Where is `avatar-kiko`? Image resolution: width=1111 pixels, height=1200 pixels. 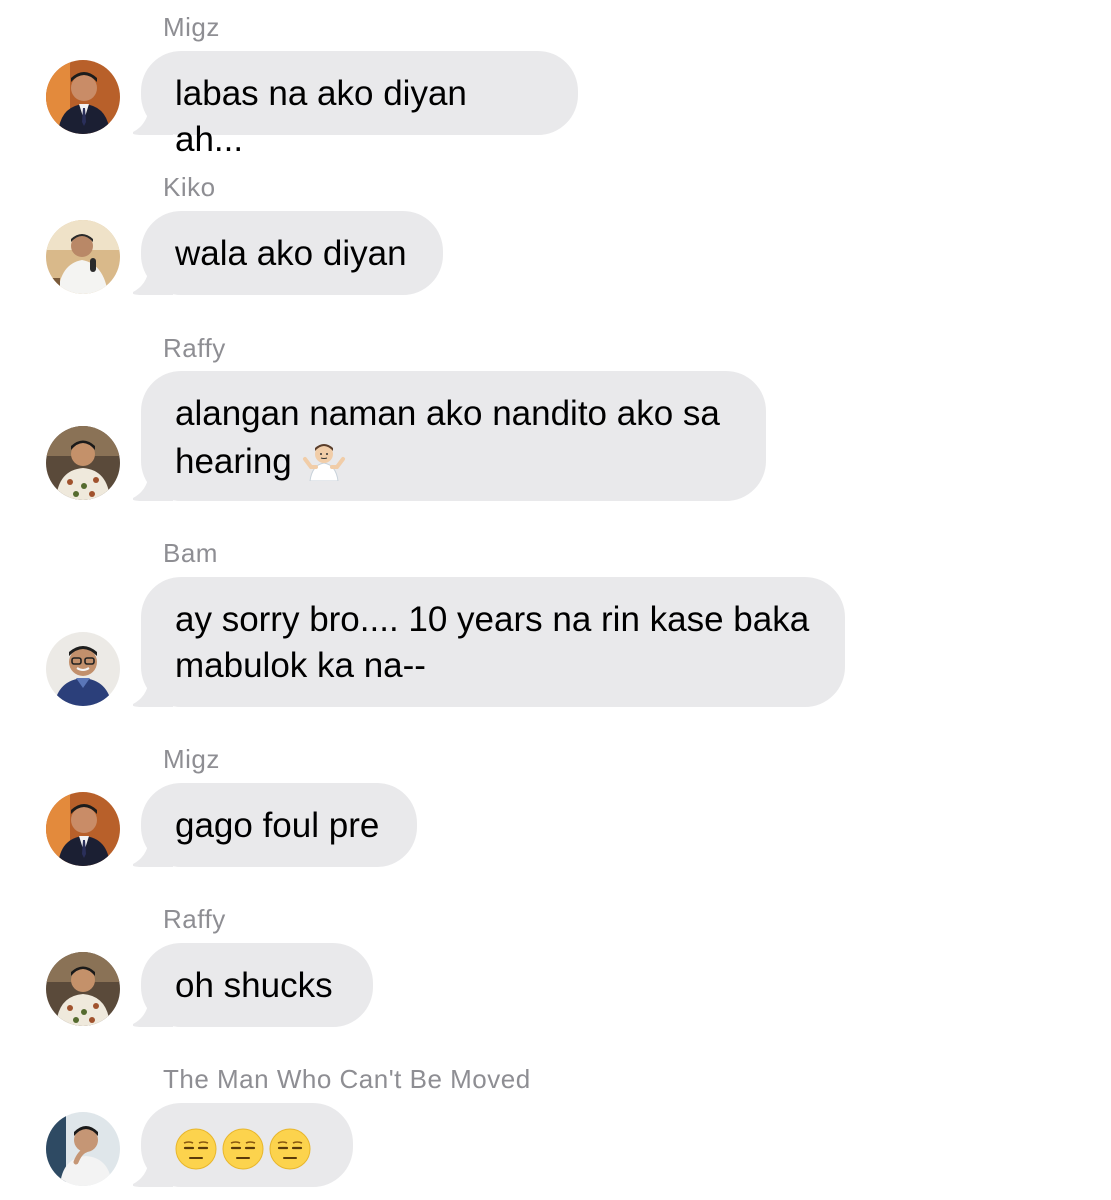
avatar-kiko is located at coordinates (83, 257).